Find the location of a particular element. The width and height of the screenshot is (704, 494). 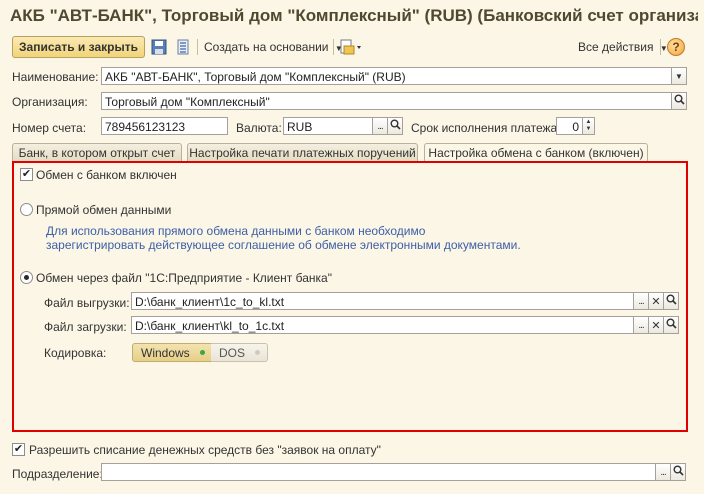

direct-exchange-label: Прямой обмен данными is located at coordinates (104, 210).